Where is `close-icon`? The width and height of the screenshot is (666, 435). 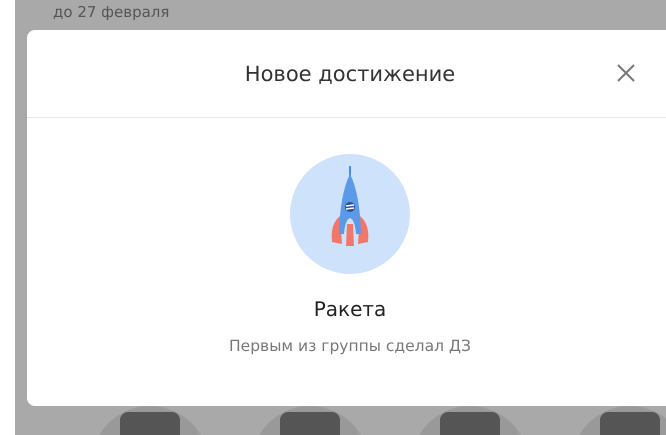
close-icon is located at coordinates (626, 73).